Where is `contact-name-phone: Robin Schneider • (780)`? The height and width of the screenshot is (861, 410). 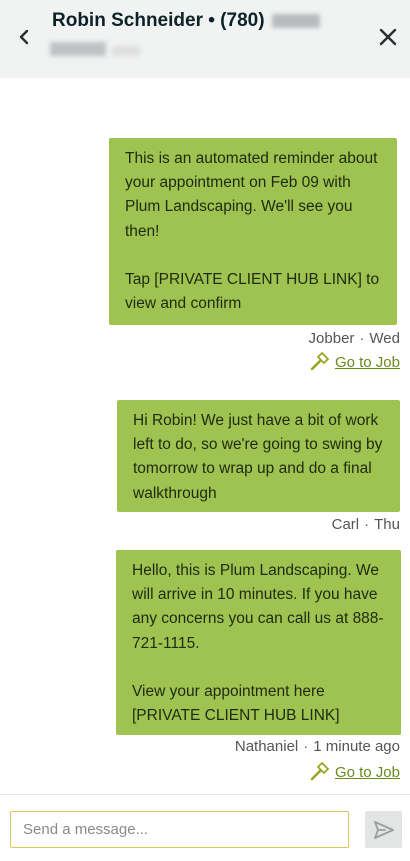
contact-name-phone: Robin Schneider • (780) is located at coordinates (158, 20).